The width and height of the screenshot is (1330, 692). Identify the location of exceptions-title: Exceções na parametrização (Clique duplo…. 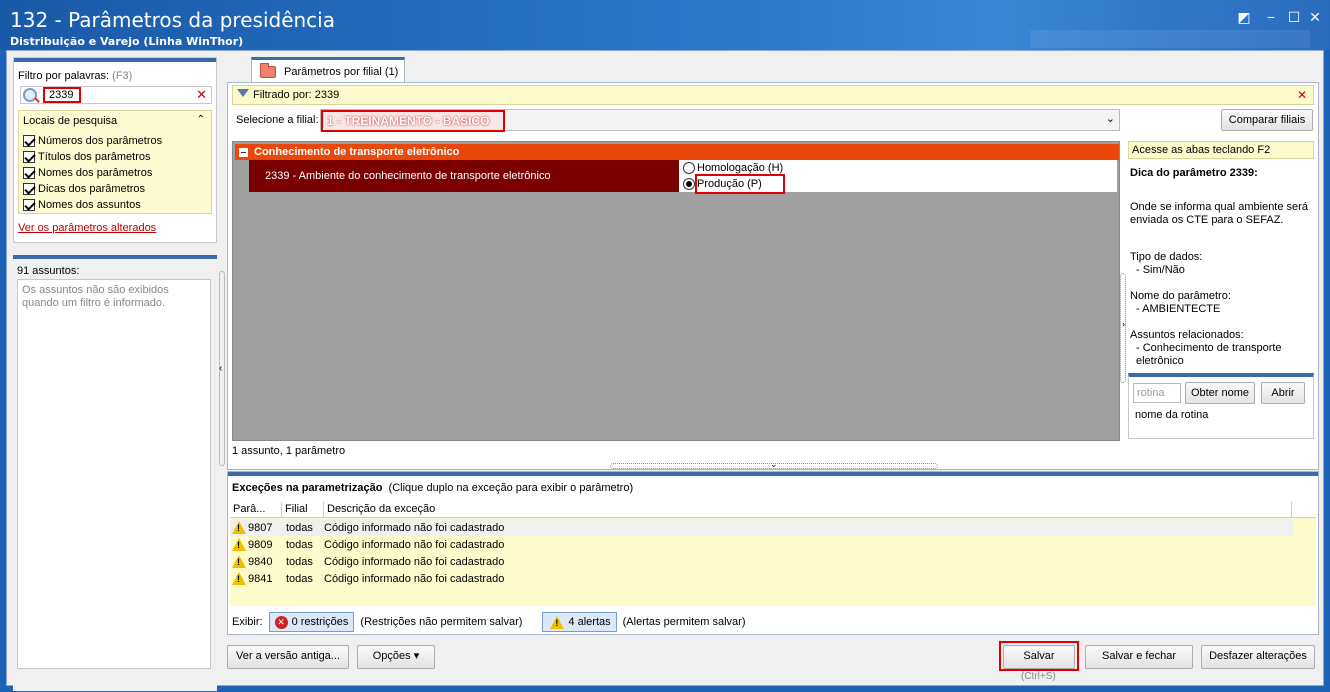
(433, 488).